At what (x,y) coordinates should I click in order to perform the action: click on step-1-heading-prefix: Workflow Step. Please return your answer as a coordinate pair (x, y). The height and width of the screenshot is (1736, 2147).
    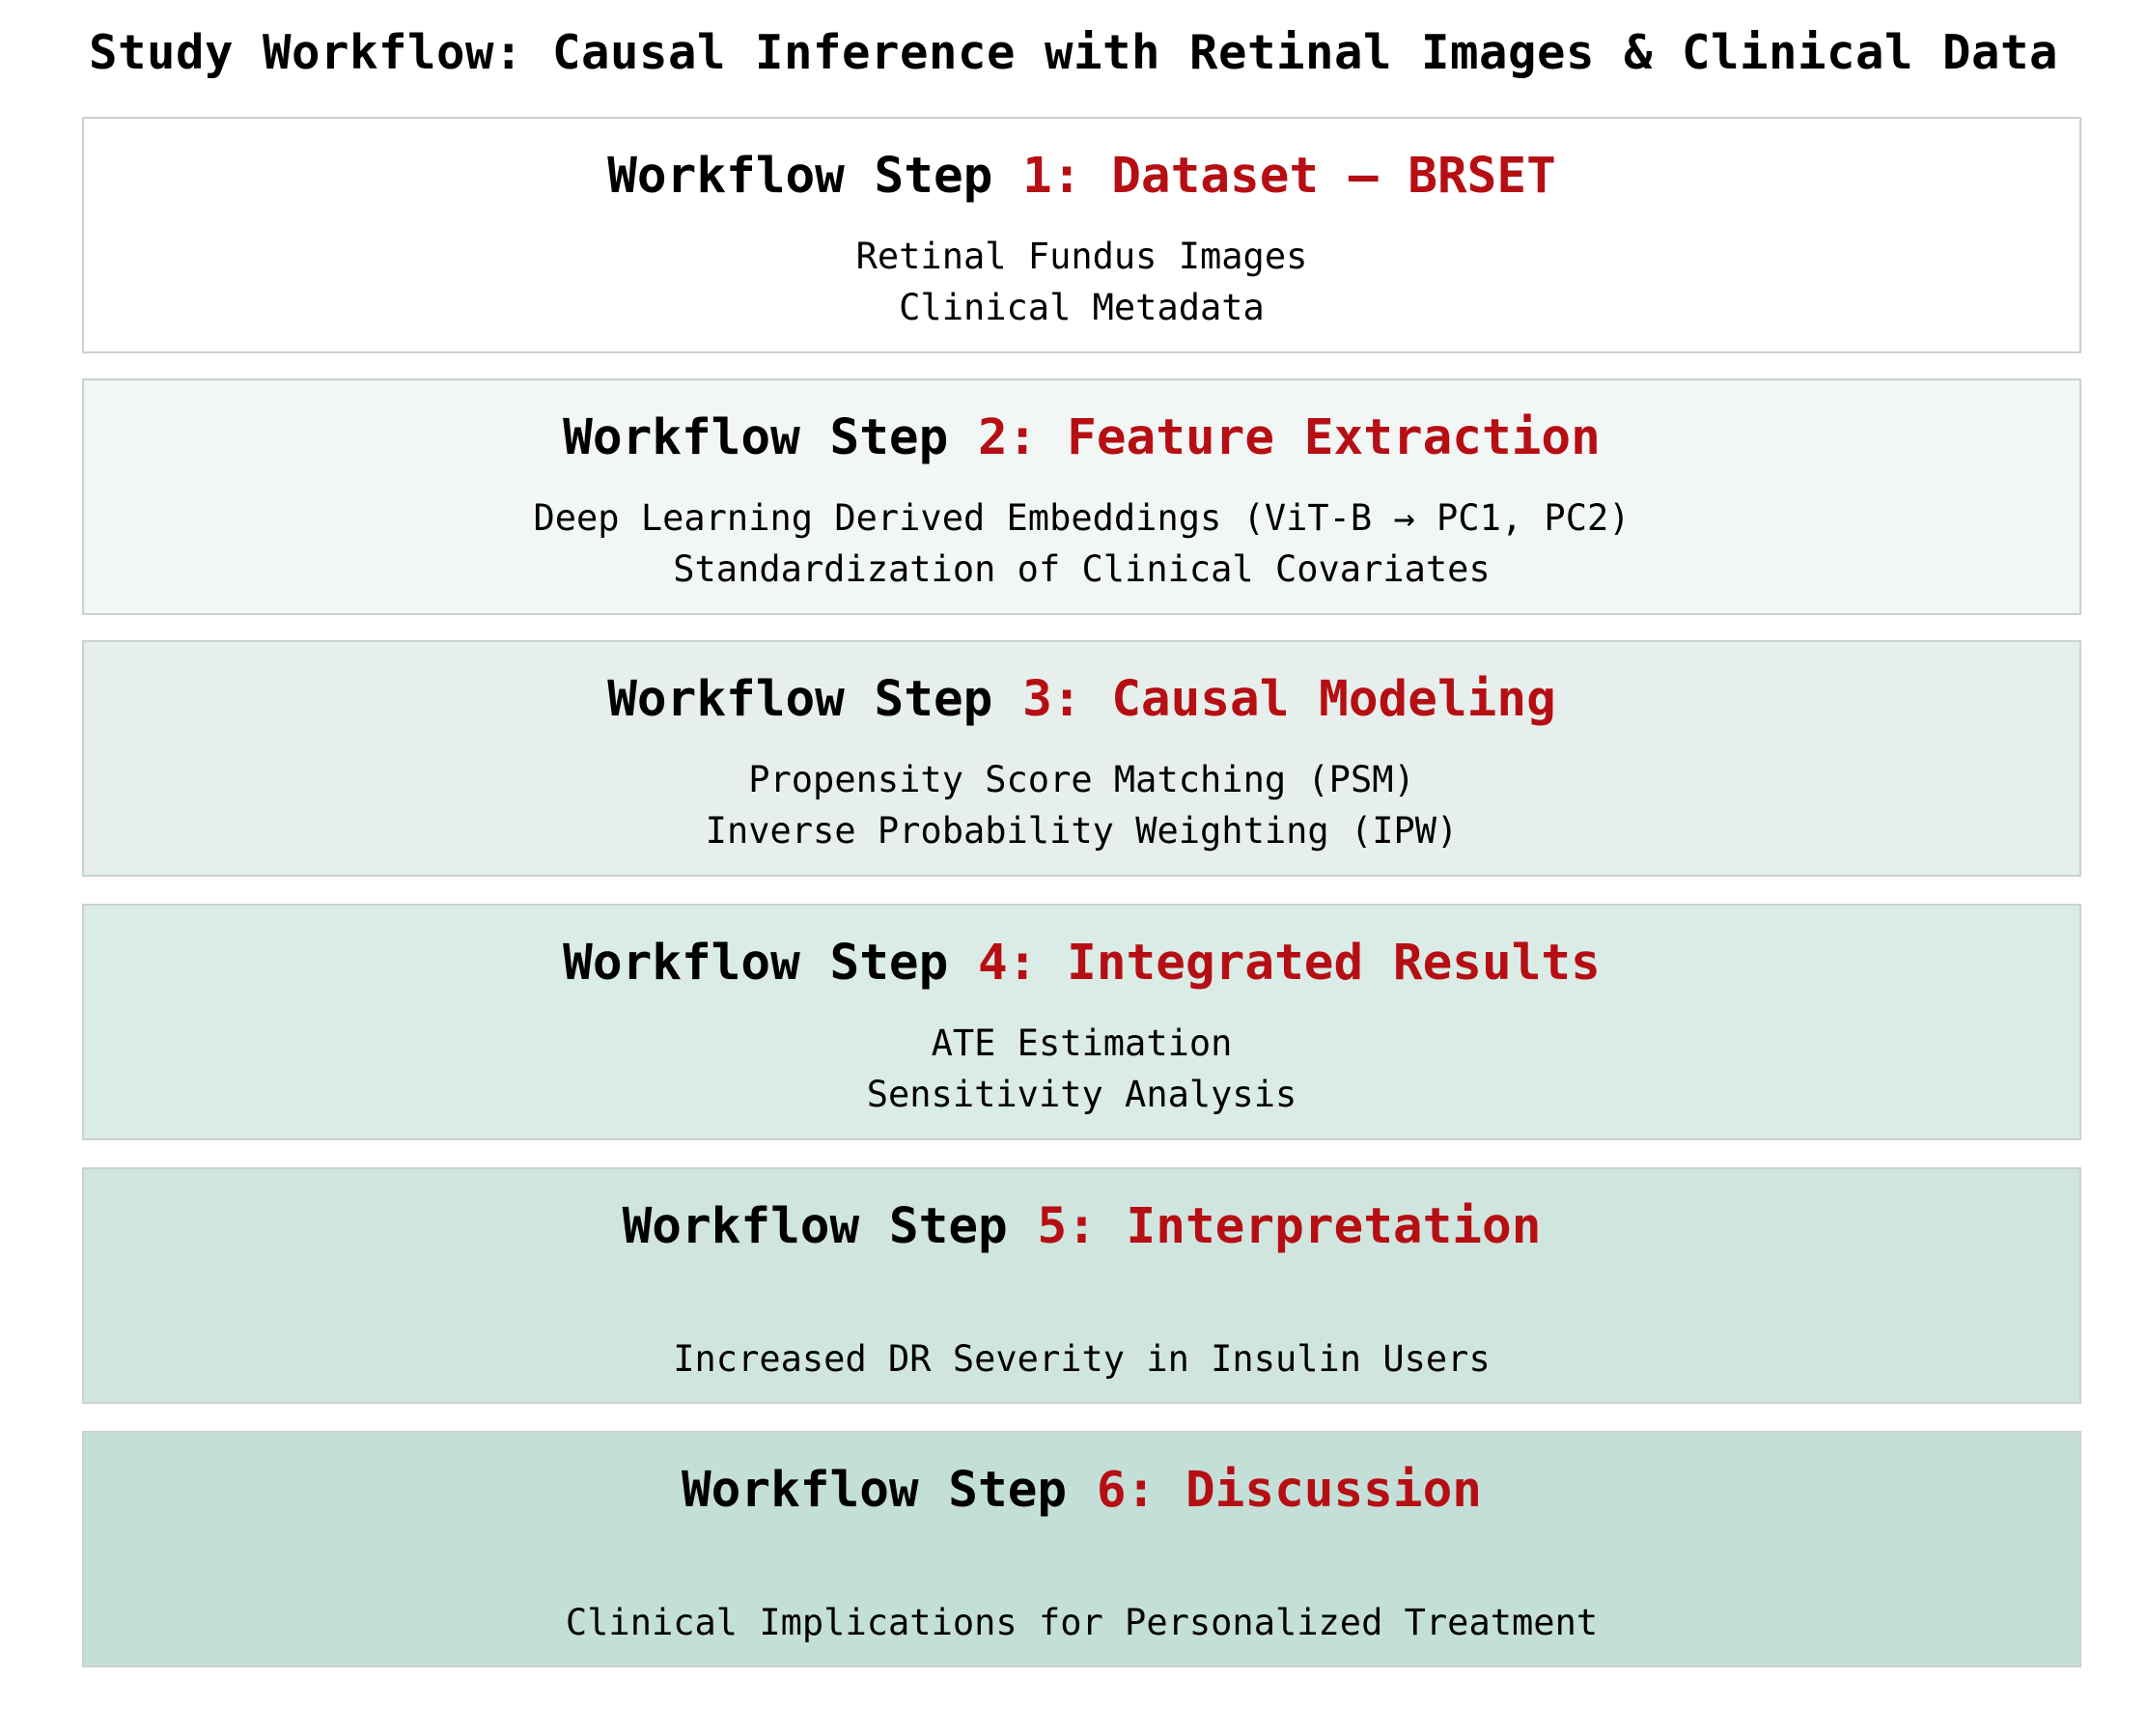
    Looking at the image, I should click on (815, 177).